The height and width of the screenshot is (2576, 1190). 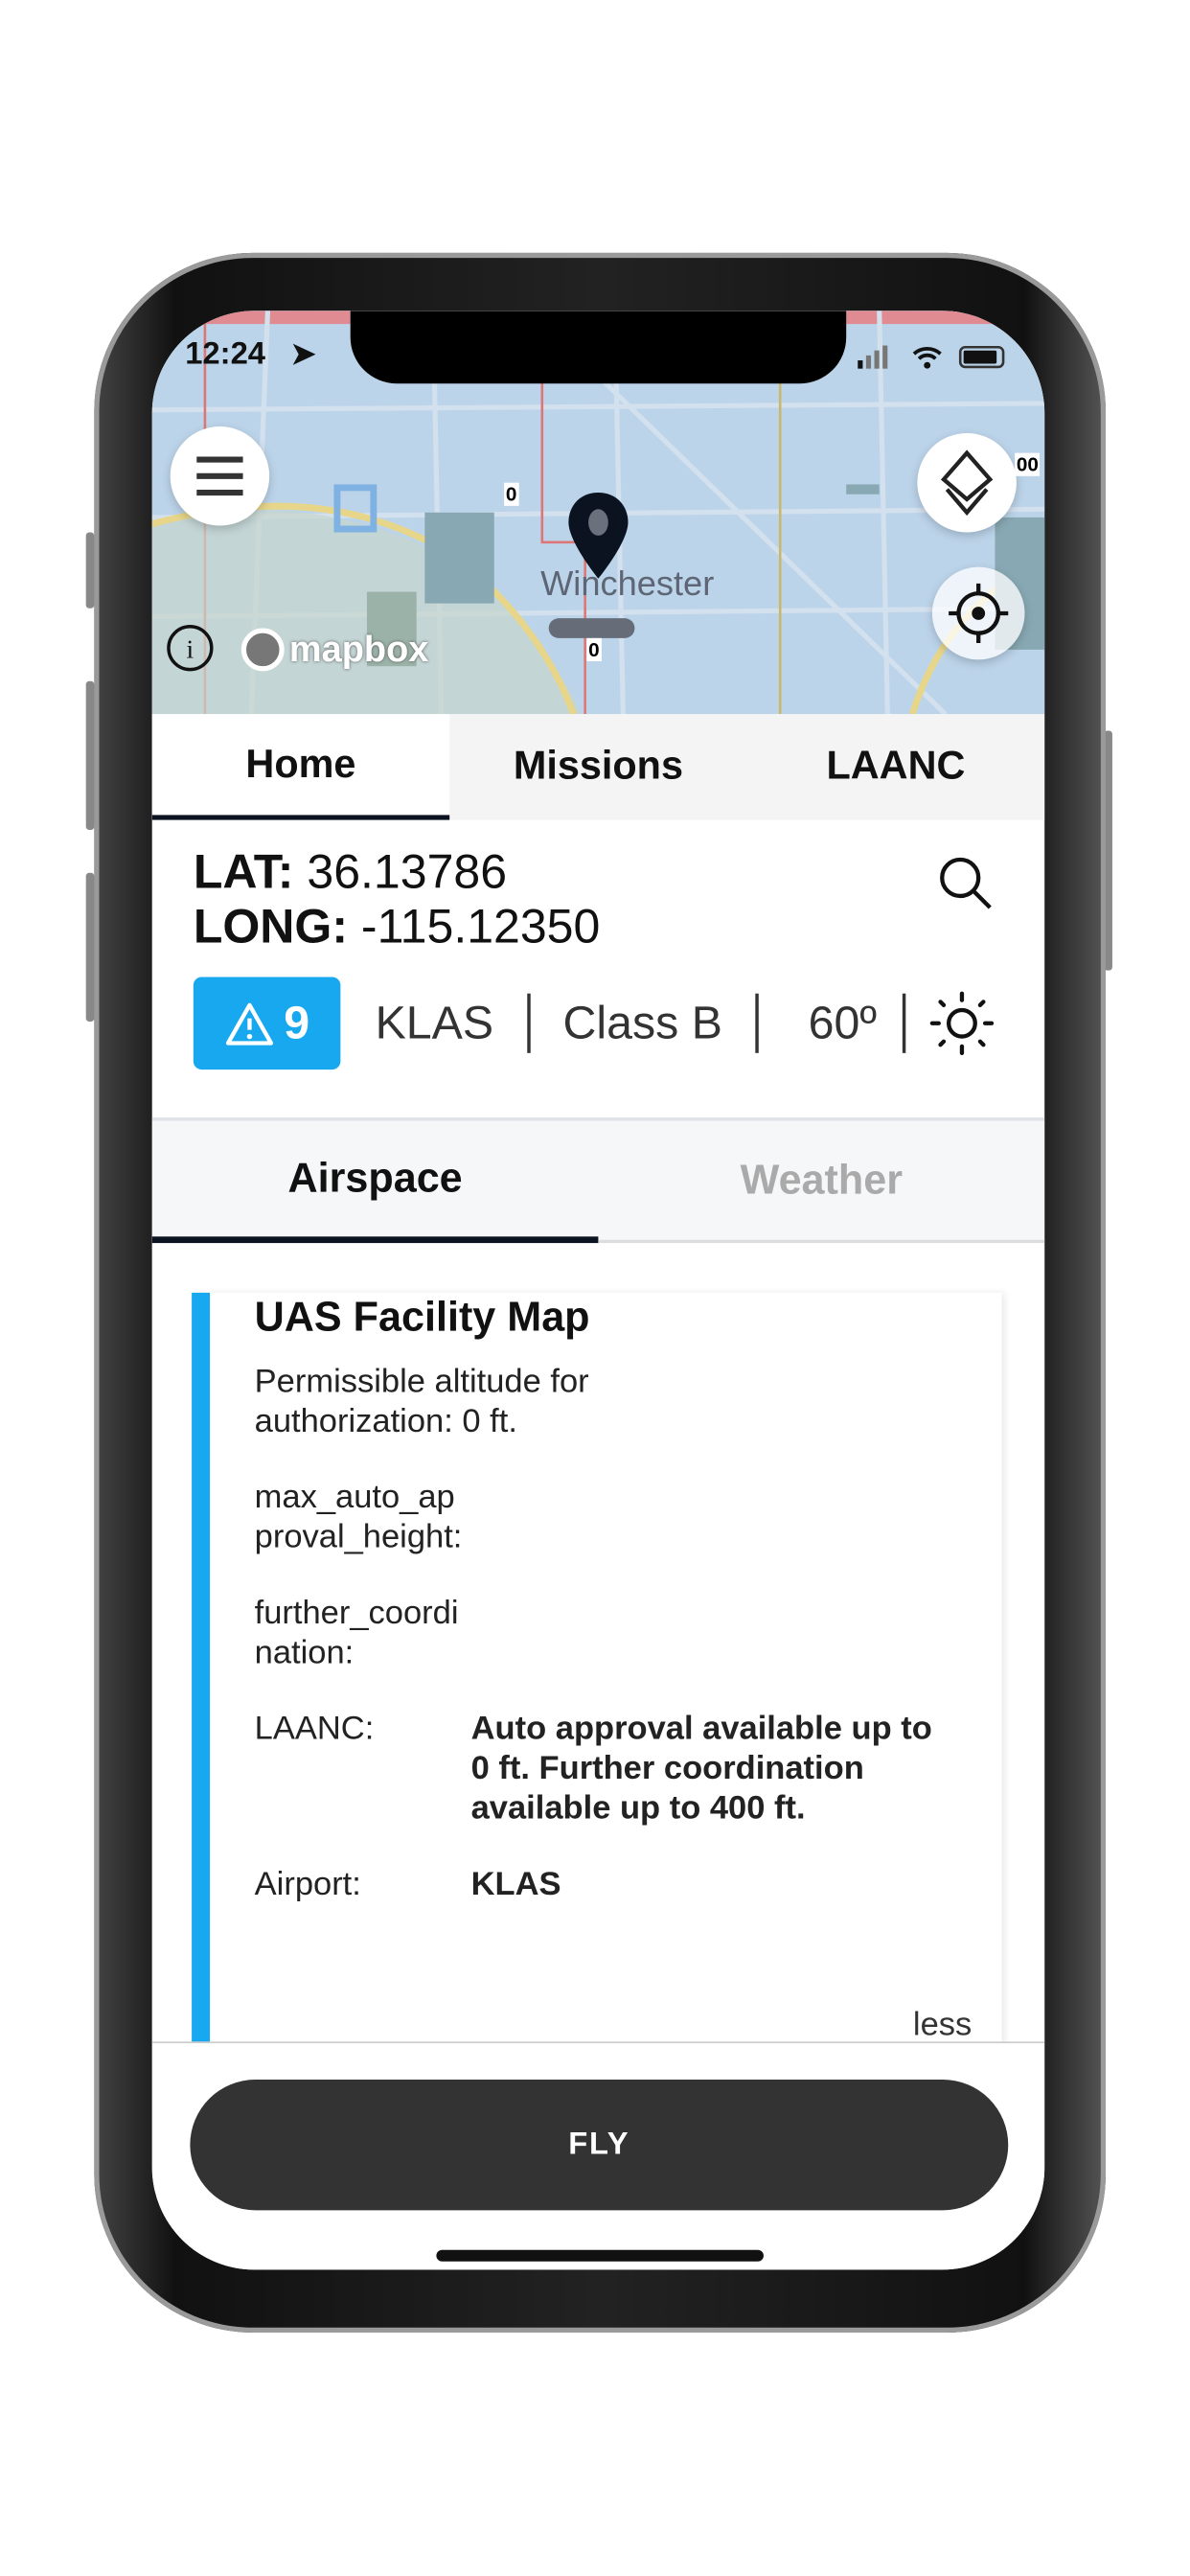 I want to click on advisories-button: 9, so click(x=267, y=1023).